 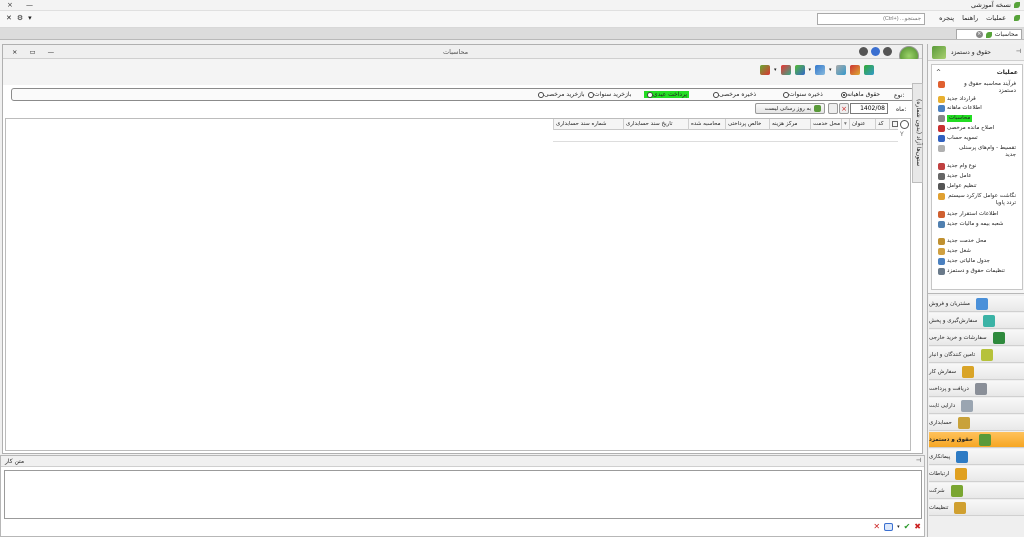 I want to click on tool-print-icon, so click(x=820, y=70).